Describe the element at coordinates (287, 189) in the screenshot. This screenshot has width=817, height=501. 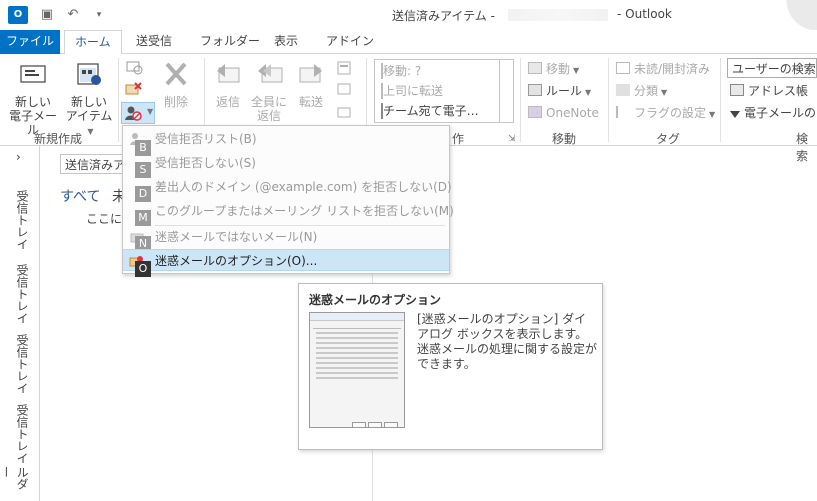
I see `menu-item-never-block-domain: D 差出人のドメイン (@example.com) を拒否しない(D)` at that location.